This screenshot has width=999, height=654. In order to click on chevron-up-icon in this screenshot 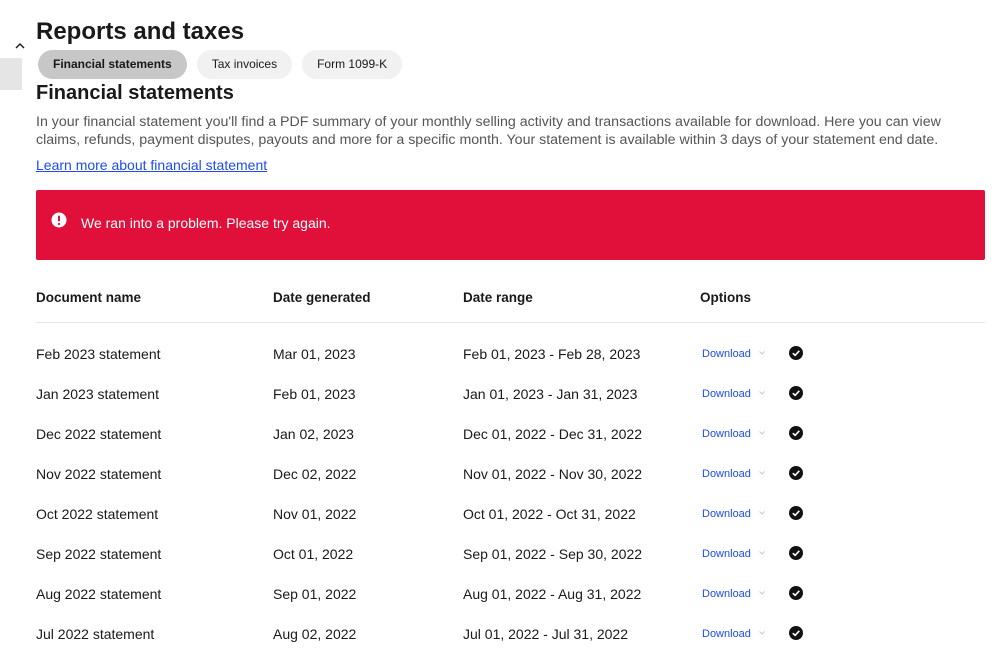, I will do `click(20, 46)`.